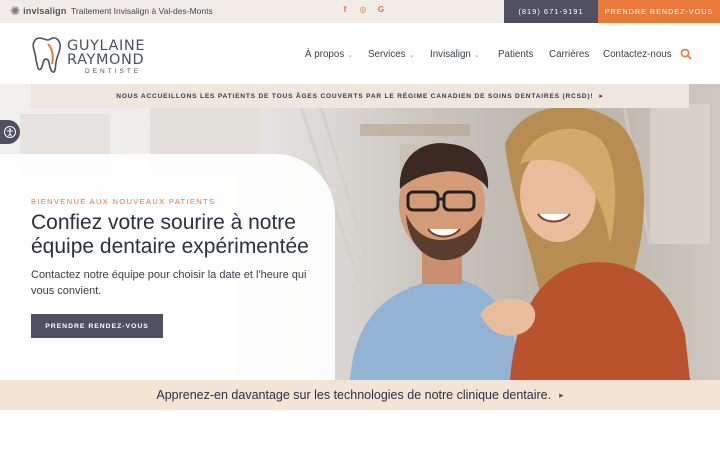  I want to click on nav-label: Carrières, so click(569, 54).